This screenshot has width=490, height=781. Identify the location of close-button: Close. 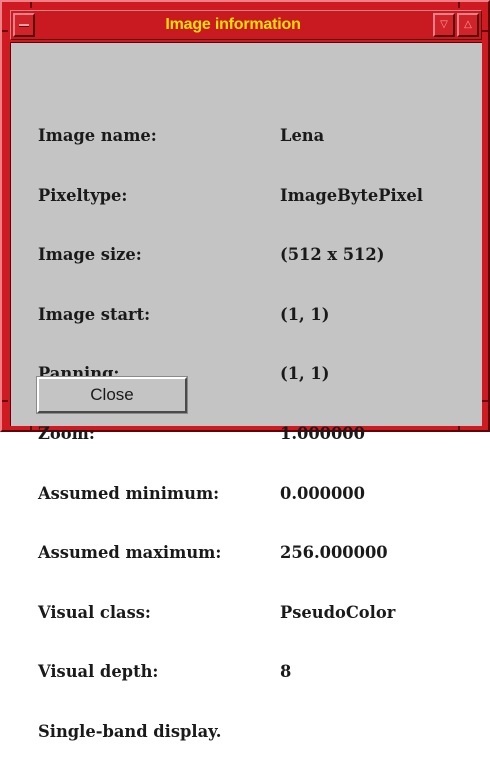
(112, 395).